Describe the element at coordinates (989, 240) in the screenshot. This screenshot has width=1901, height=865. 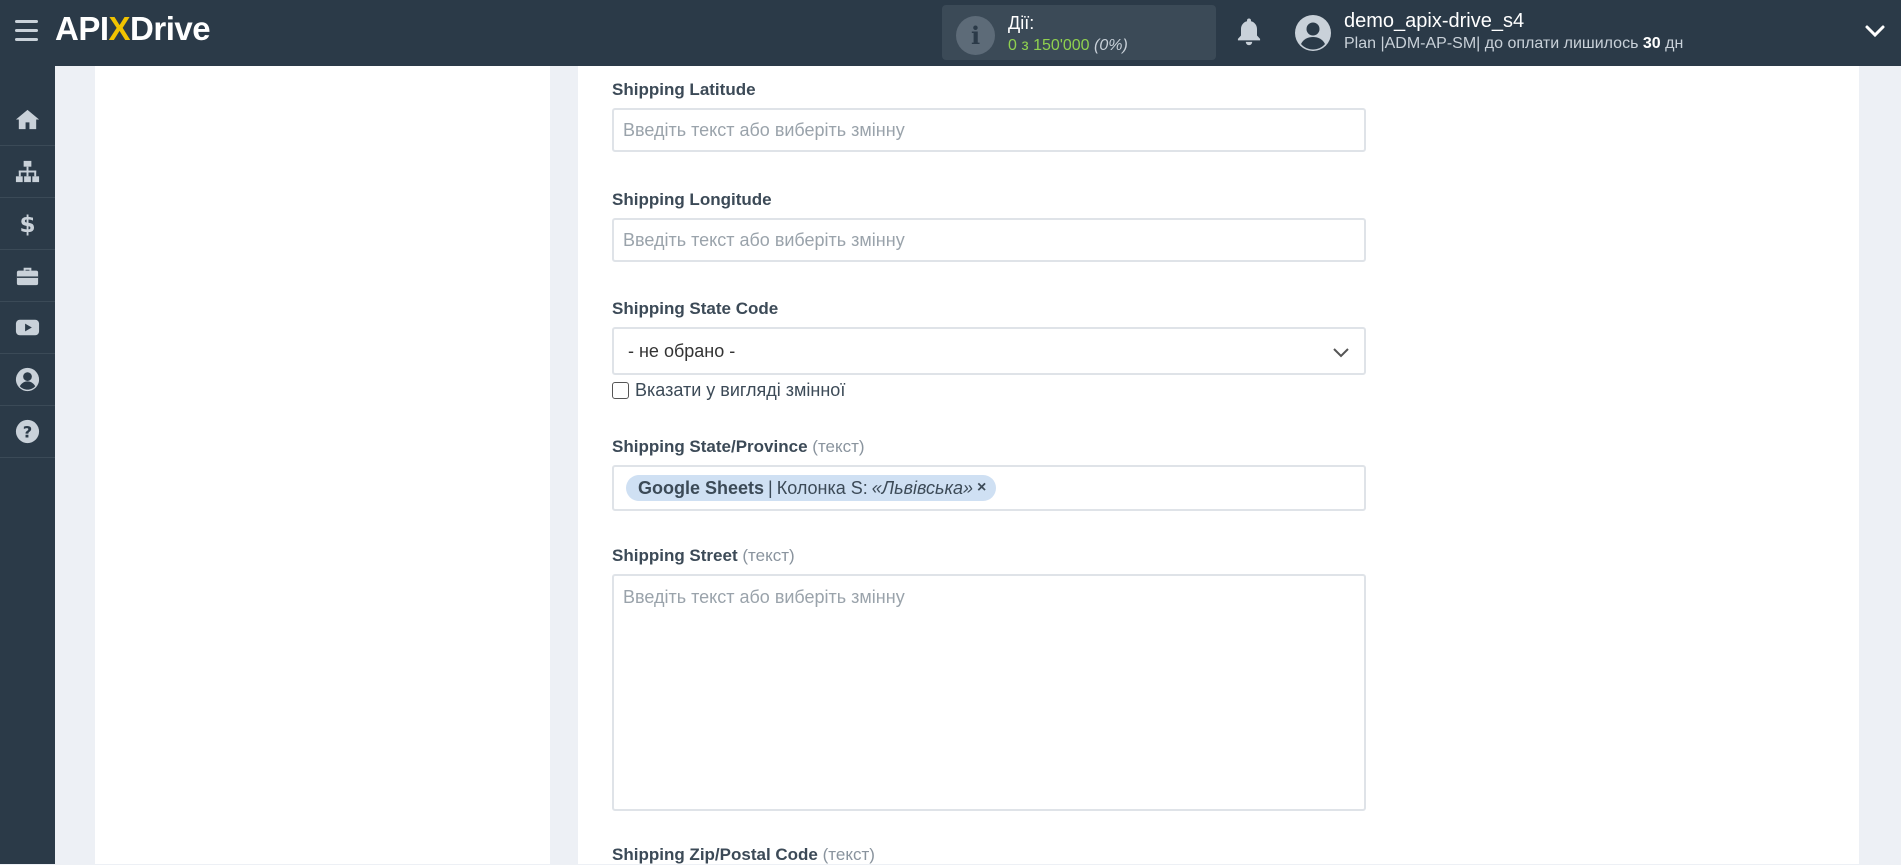
I see `shipping-longitude-input` at that location.